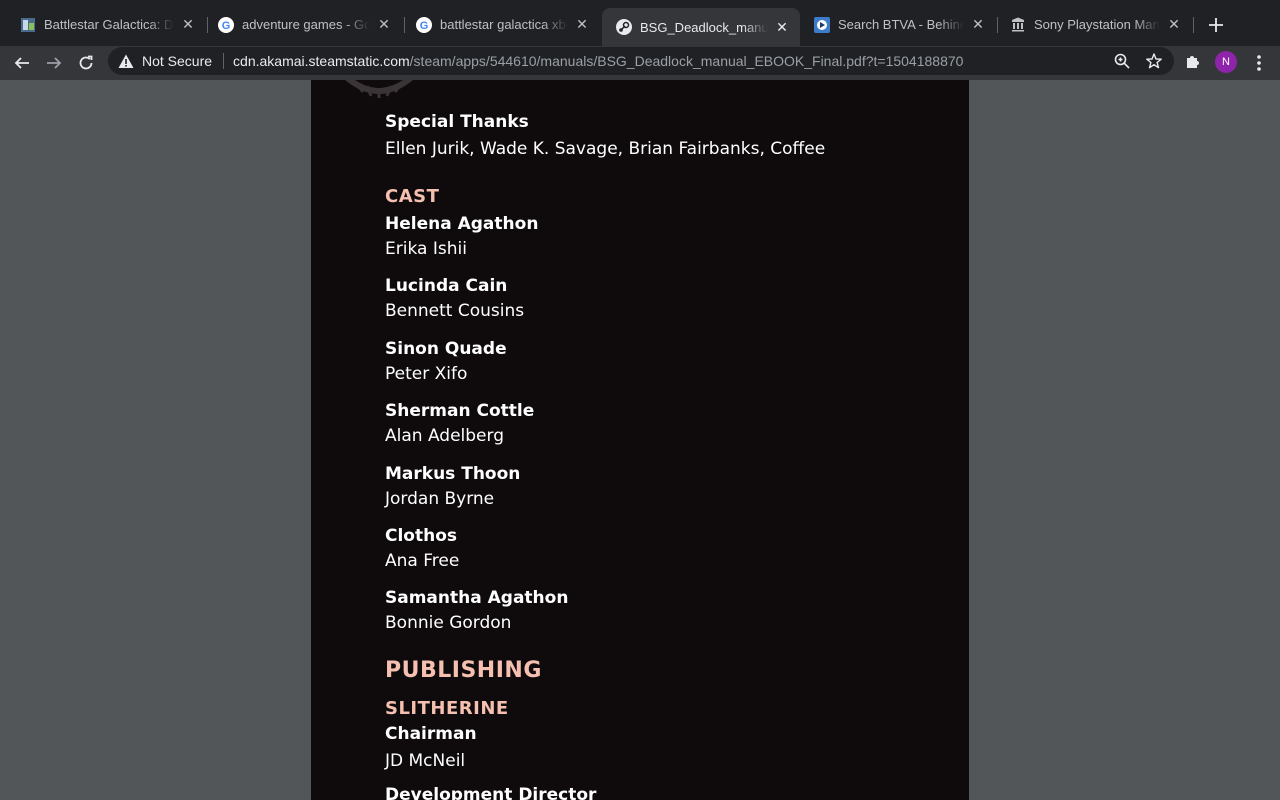 Image resolution: width=1280 pixels, height=800 pixels. What do you see at coordinates (321, 61) in the screenshot?
I see `url-host: cdn.akamai.steamstatic.com` at bounding box center [321, 61].